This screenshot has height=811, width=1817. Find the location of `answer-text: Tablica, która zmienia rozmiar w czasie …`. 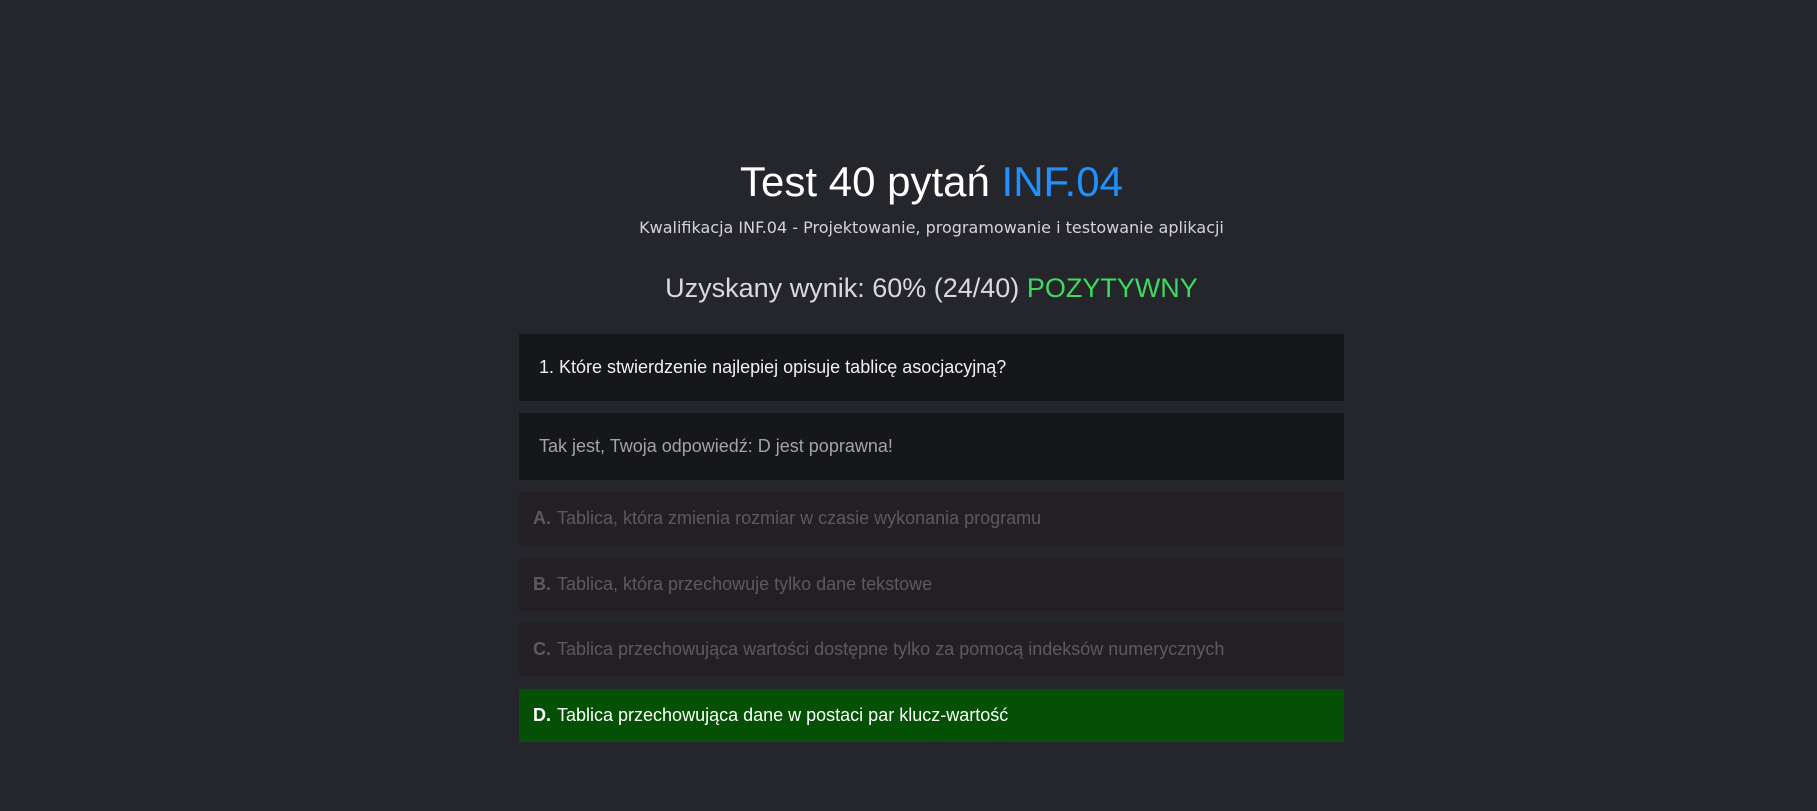

answer-text: Tablica, która zmienia rozmiar w czasie … is located at coordinates (799, 518).